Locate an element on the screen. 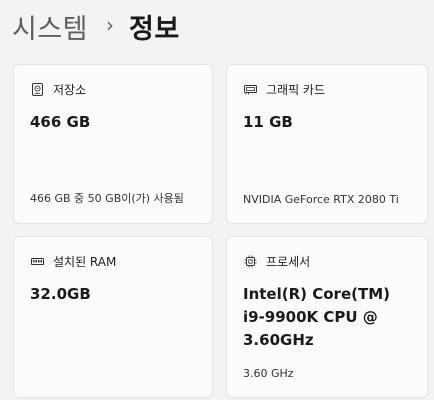 The image size is (434, 400). hard-drive-icon is located at coordinates (37, 89).